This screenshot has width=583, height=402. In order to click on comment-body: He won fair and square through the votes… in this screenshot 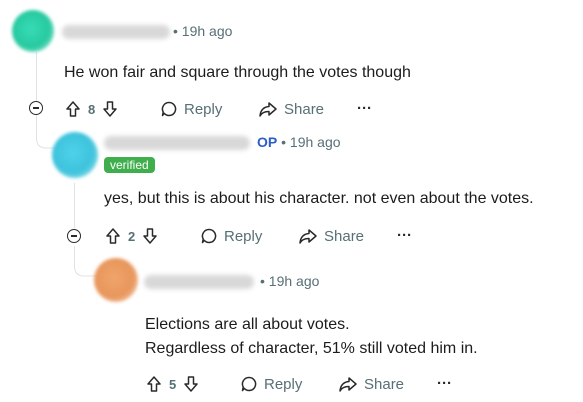, I will do `click(237, 72)`.